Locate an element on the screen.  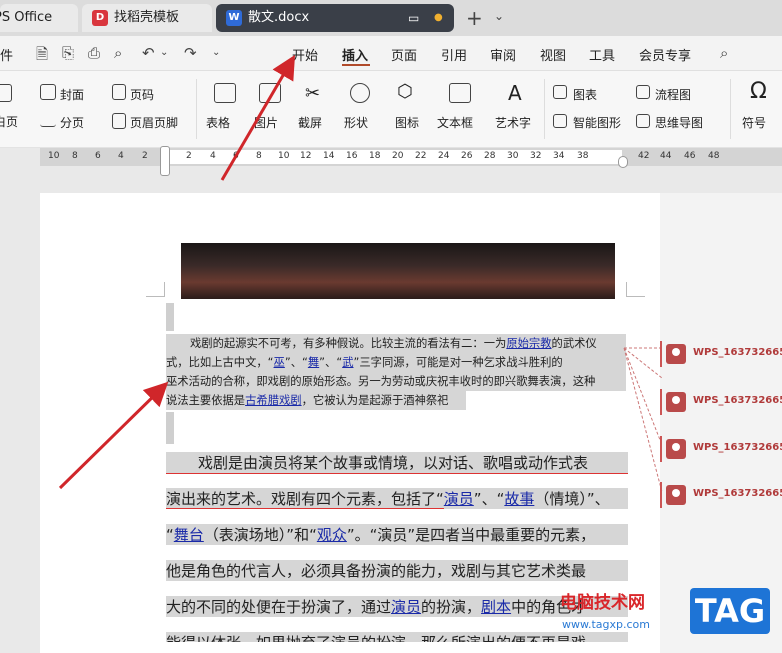
watermark-site-name: 电脑技术网 is located at coordinates (602, 603).